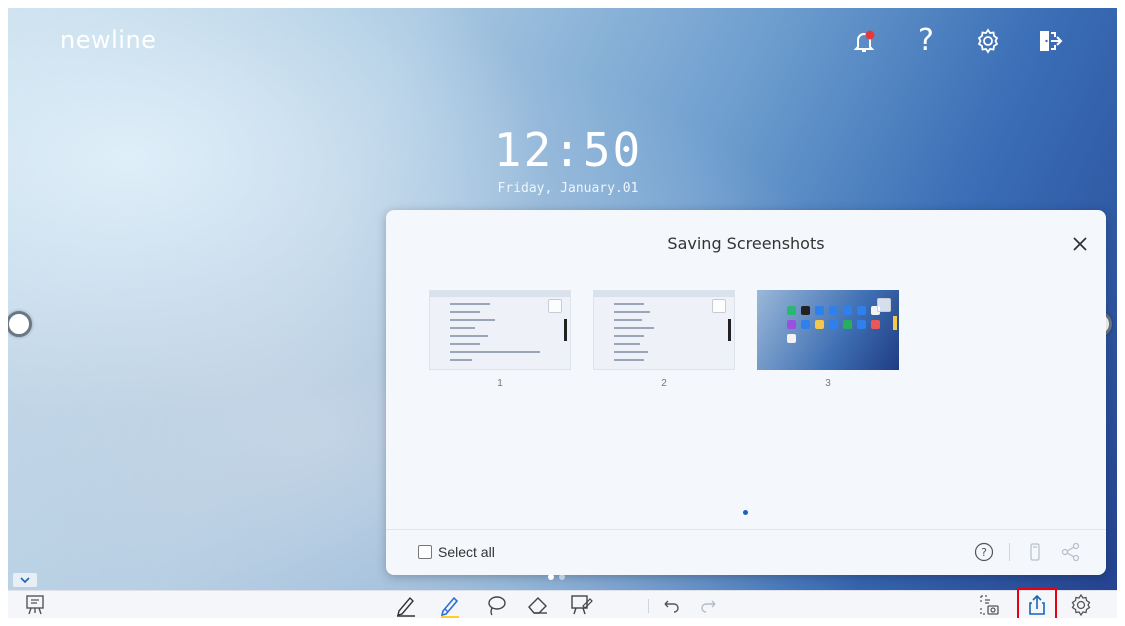 The height and width of the screenshot is (626, 1125). What do you see at coordinates (828, 383) in the screenshot?
I see `thumbnail-label: 3` at bounding box center [828, 383].